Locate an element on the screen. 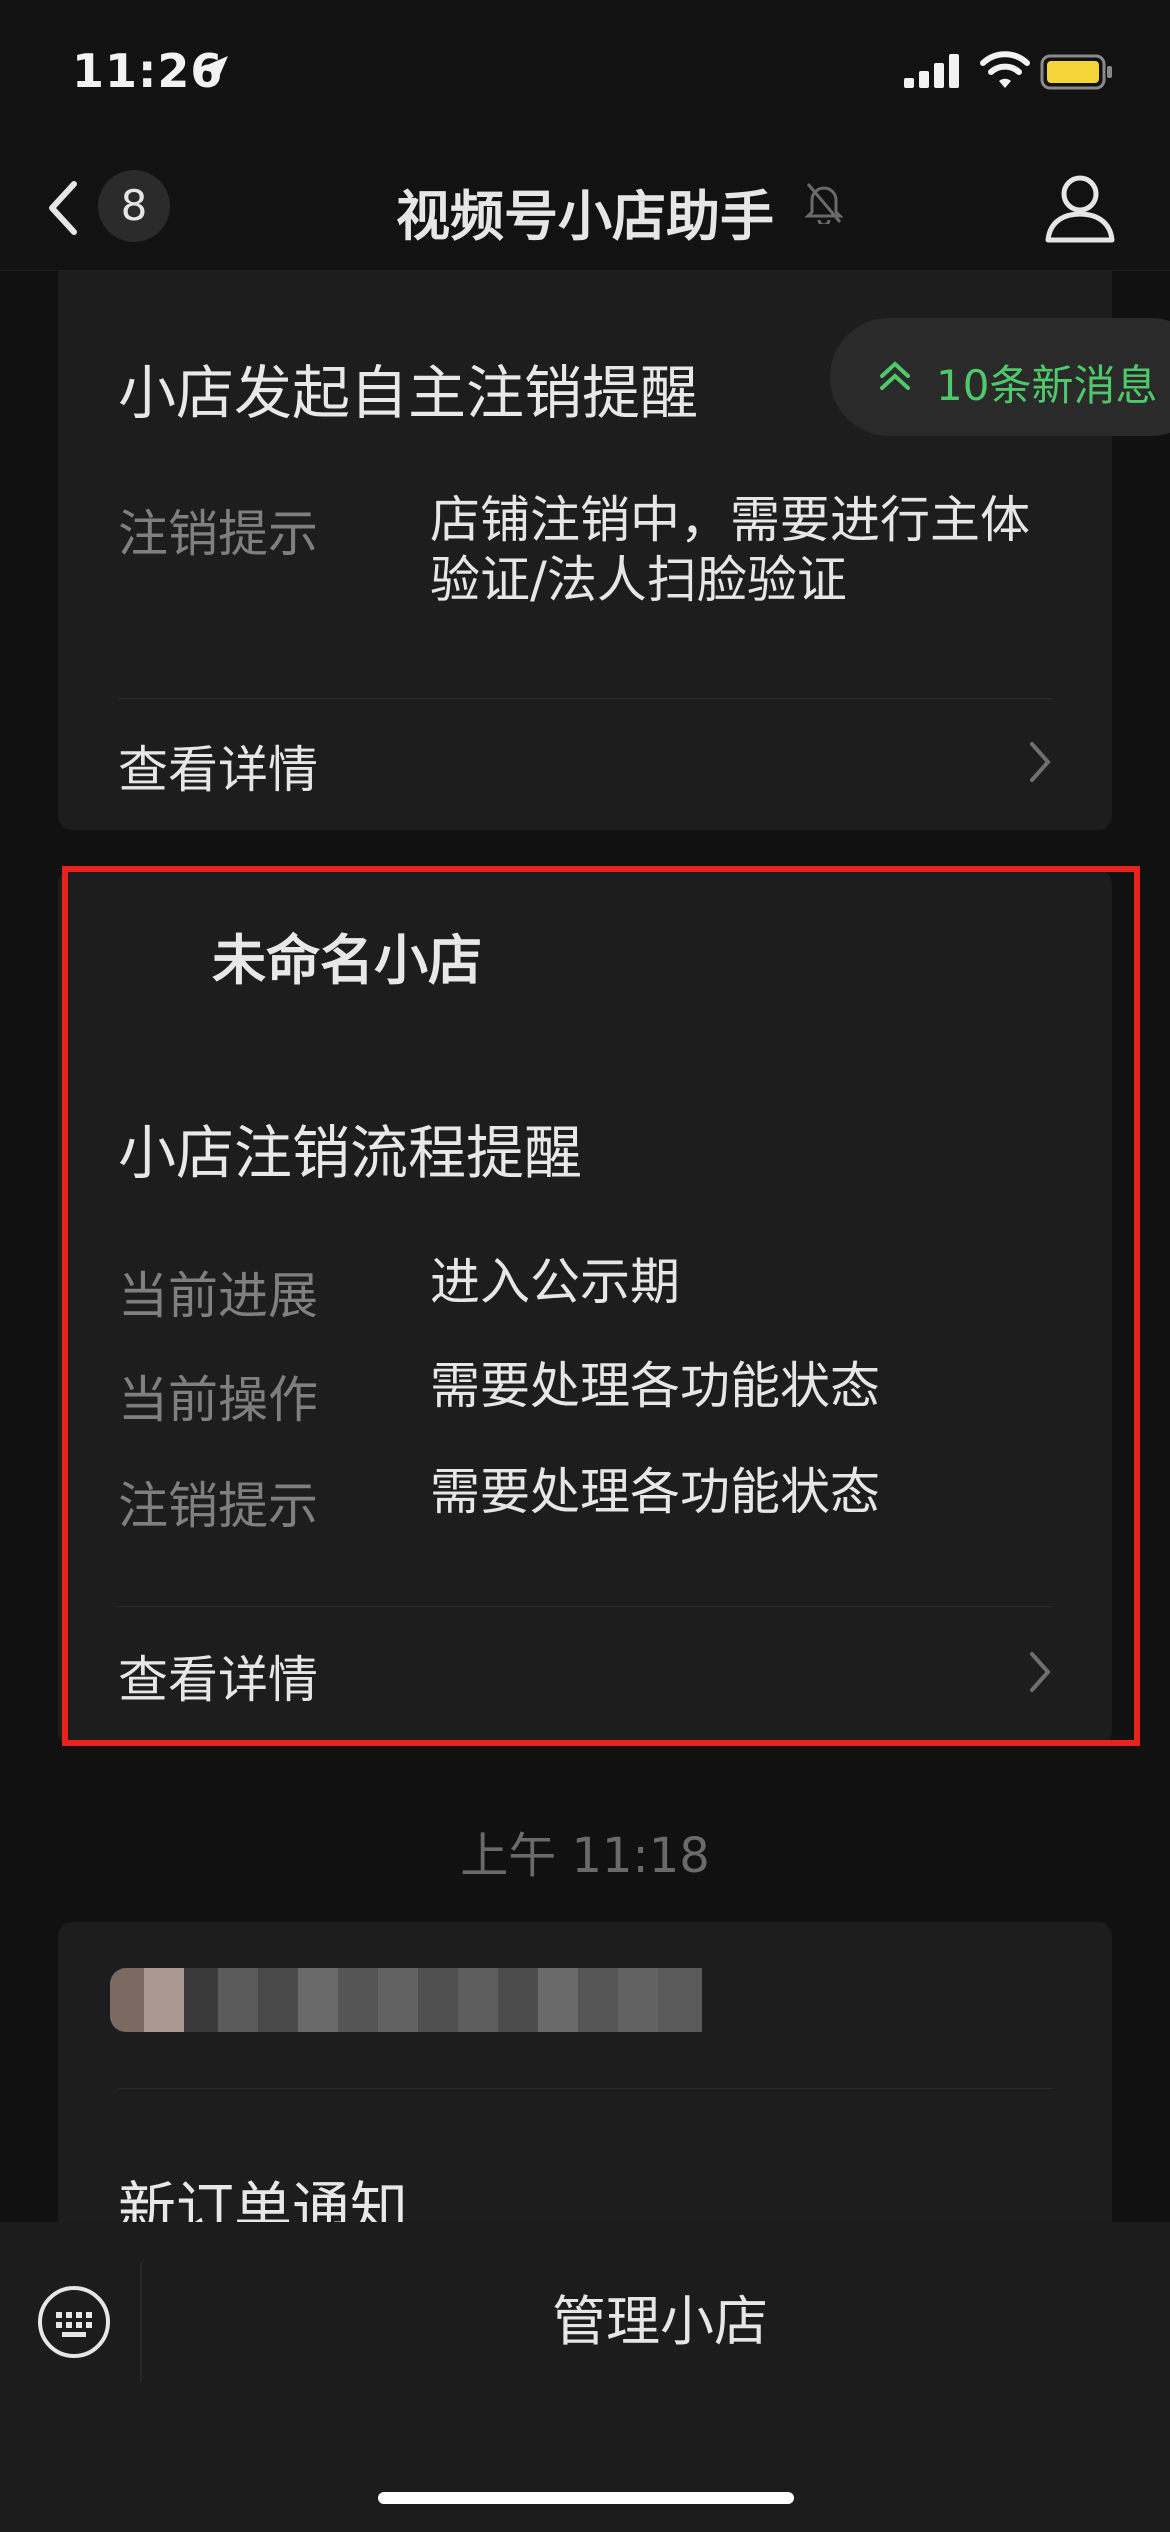  nav-bar: 8 视频号小店助手 is located at coordinates (585, 205).